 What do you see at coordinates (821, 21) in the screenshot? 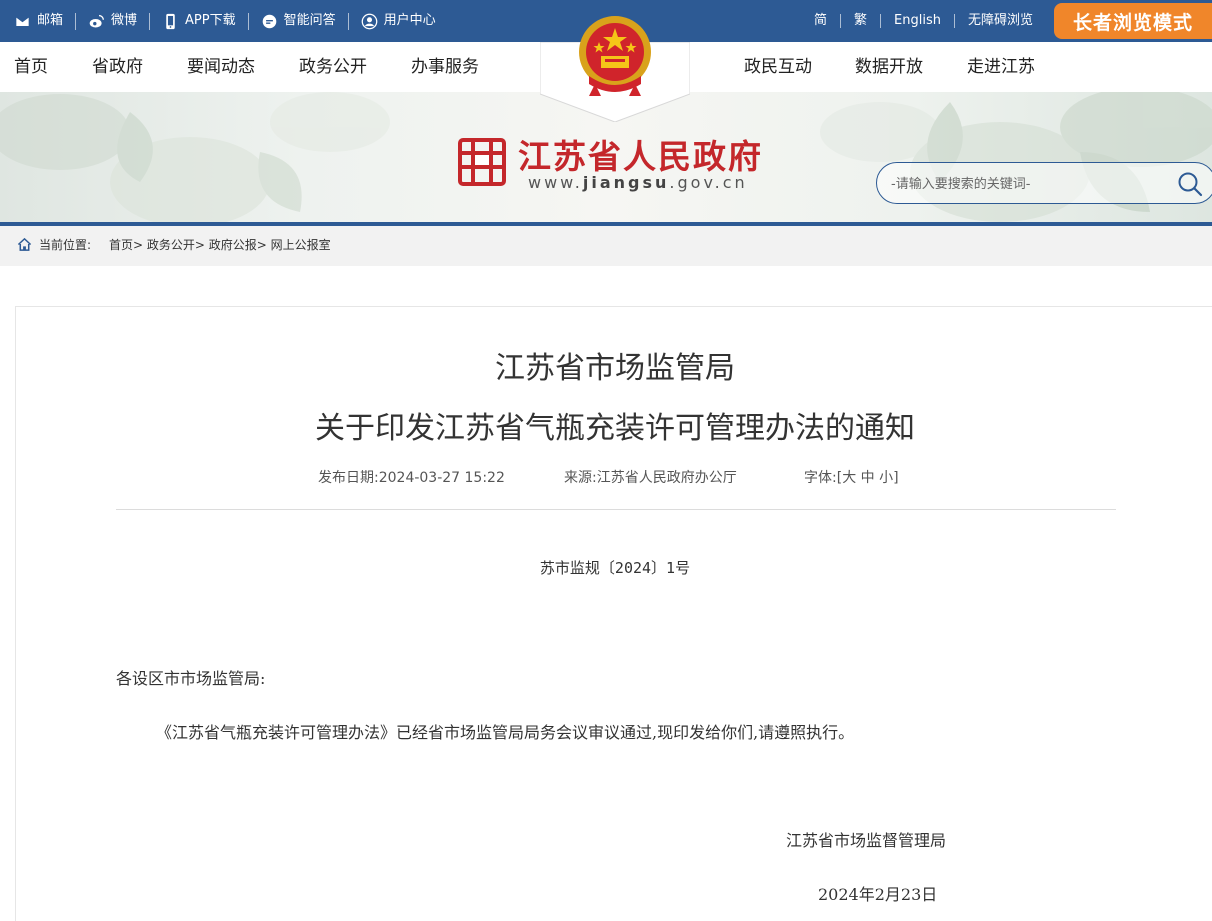
I see `simplified-chinese-link: 简` at bounding box center [821, 21].